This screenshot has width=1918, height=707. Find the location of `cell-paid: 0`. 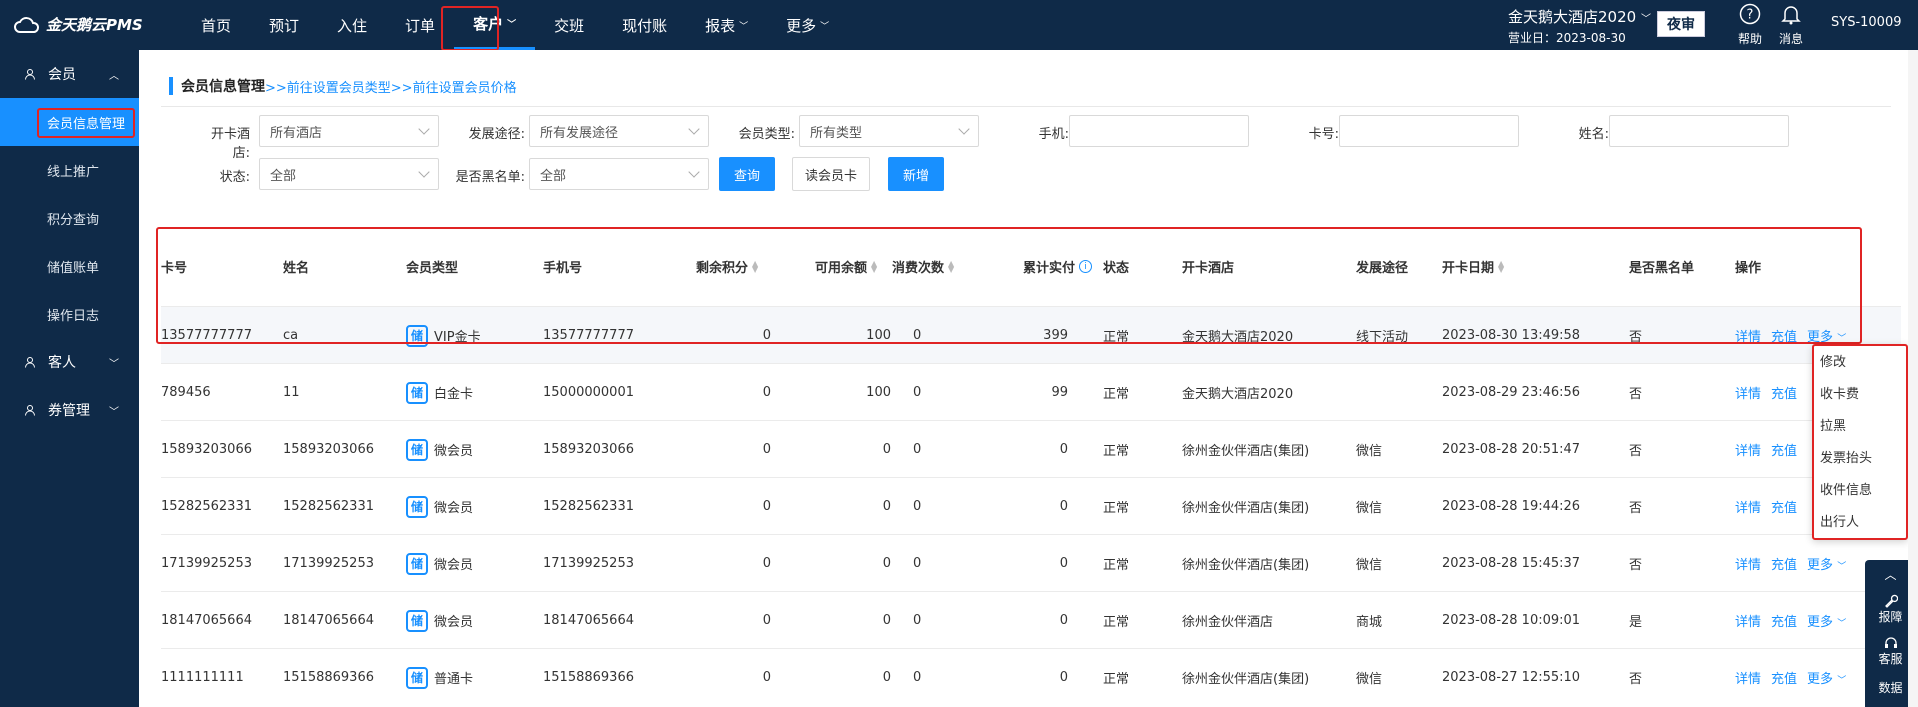

cell-paid: 0 is located at coordinates (1063, 506).